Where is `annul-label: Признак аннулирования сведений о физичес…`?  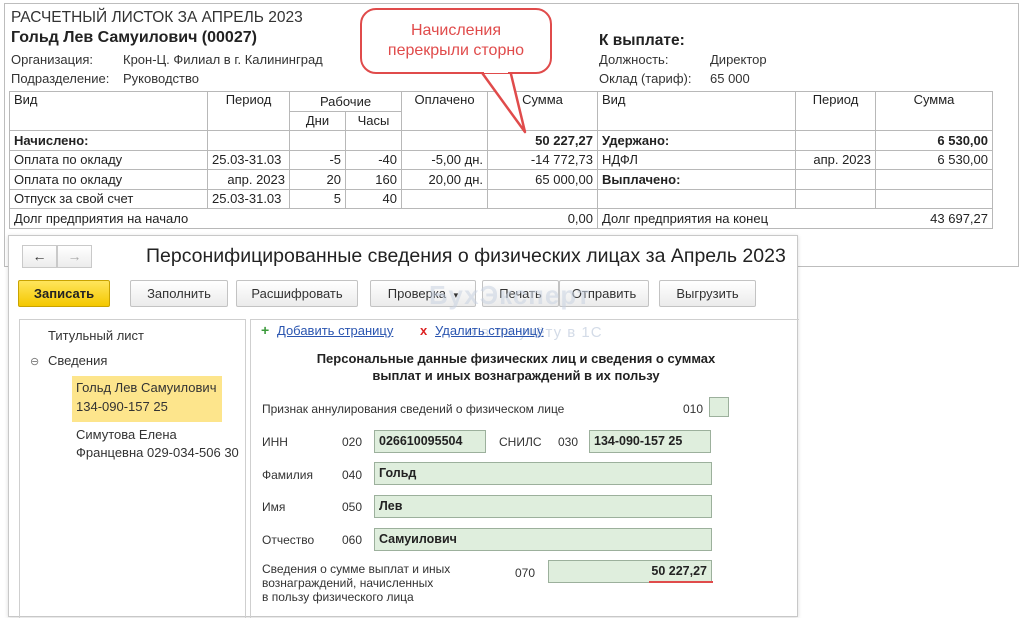 annul-label: Признак аннулирования сведений о физичес… is located at coordinates (413, 409).